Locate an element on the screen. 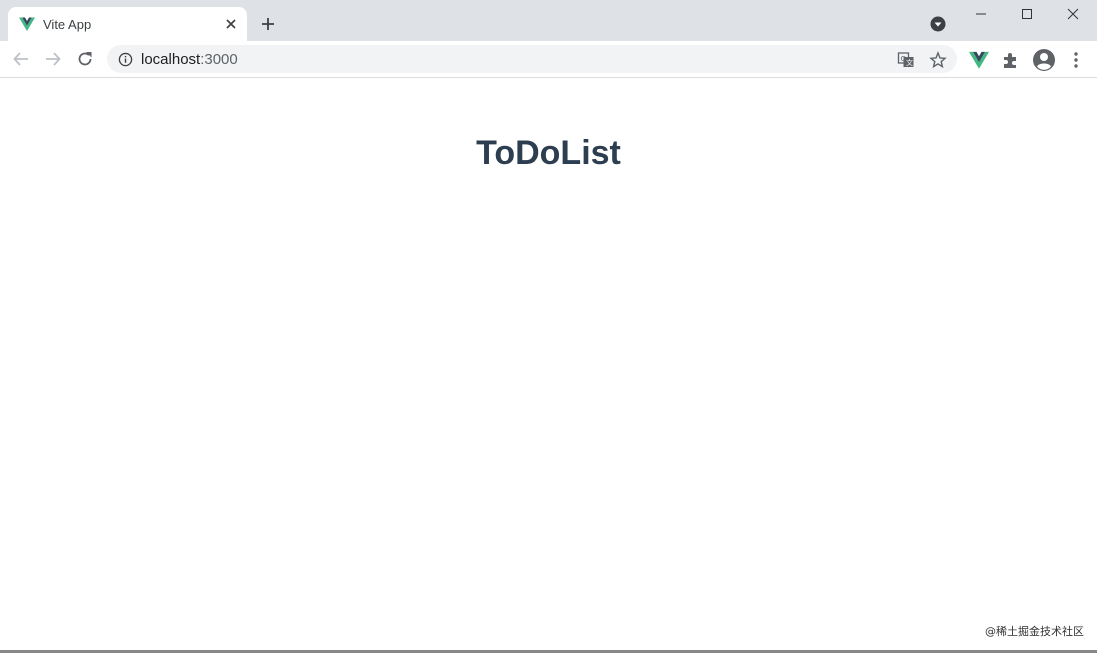 The image size is (1097, 653). minimize-button is located at coordinates (981, 14).